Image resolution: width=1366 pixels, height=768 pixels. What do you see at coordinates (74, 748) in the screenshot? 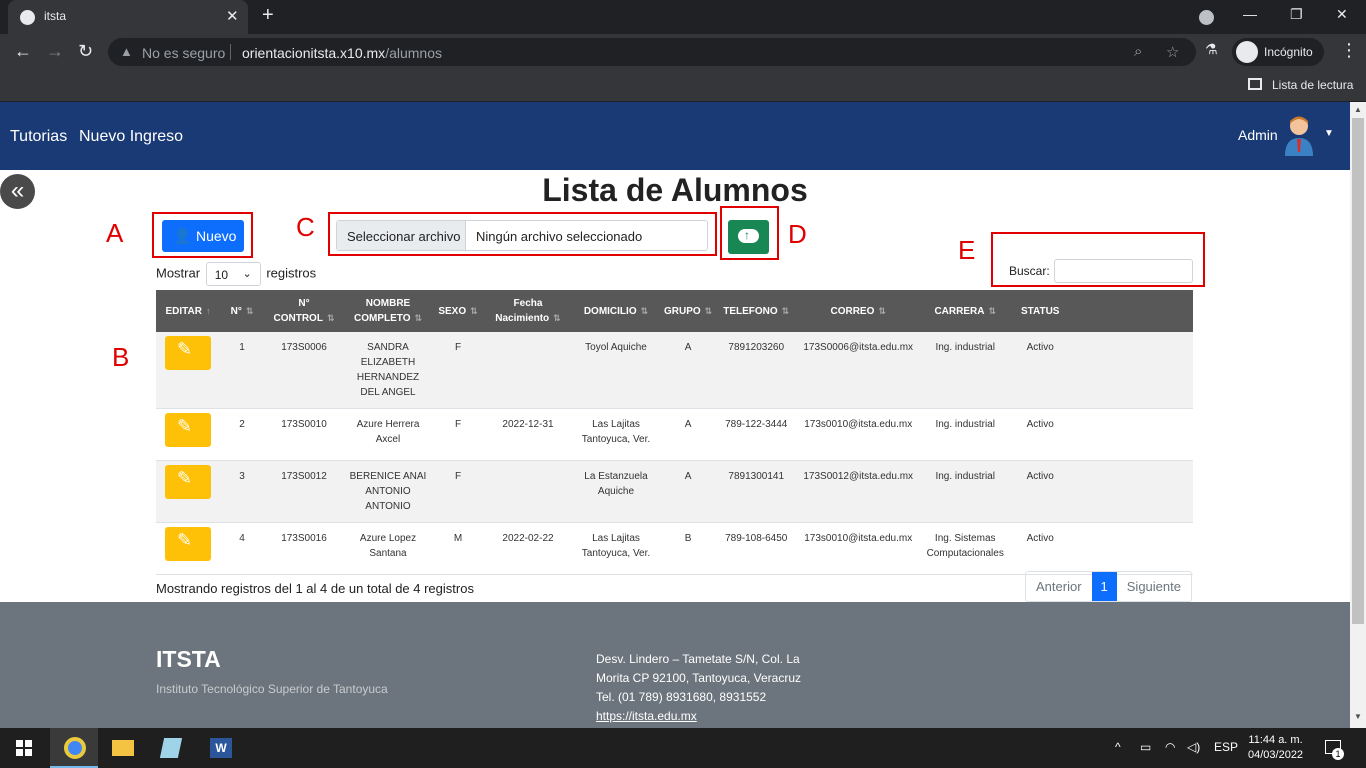
I see `taskbar-chrome` at bounding box center [74, 748].